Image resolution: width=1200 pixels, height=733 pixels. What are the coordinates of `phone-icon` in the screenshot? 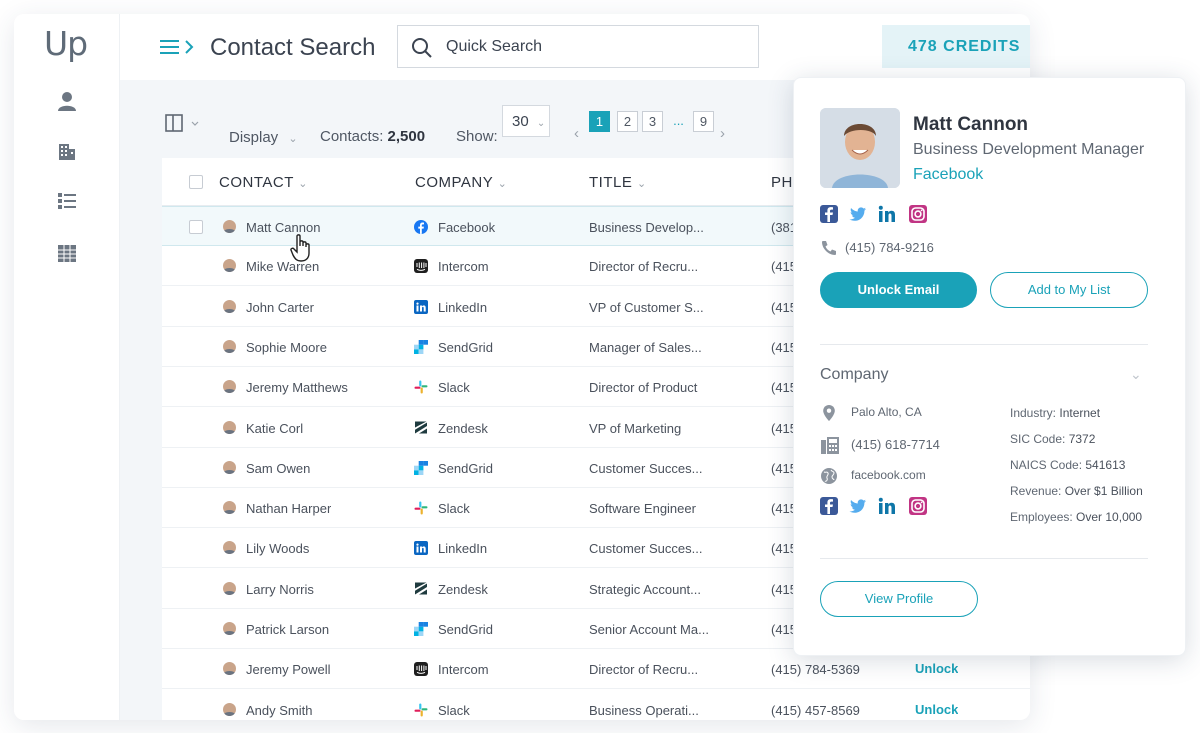 It's located at (829, 248).